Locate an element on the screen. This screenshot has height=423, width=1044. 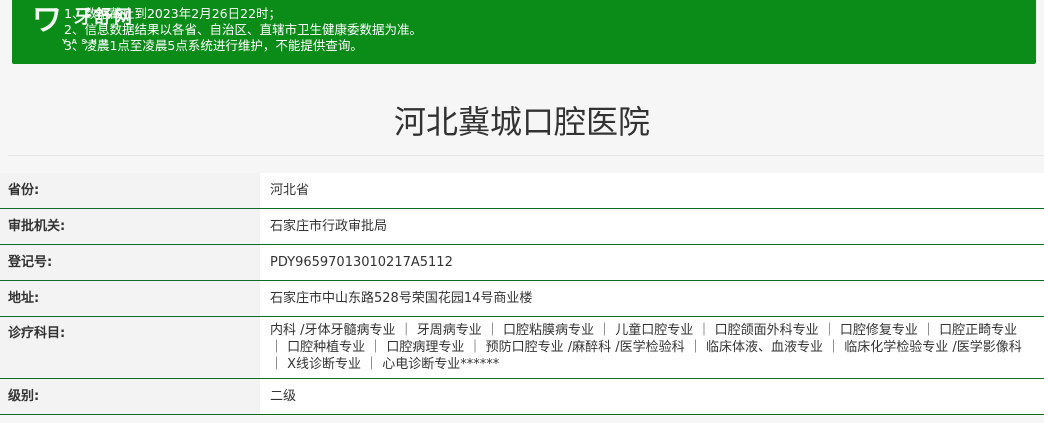
notice-line-1: 1、数据截止到2023年2月26日22时； is located at coordinates (173, 13).